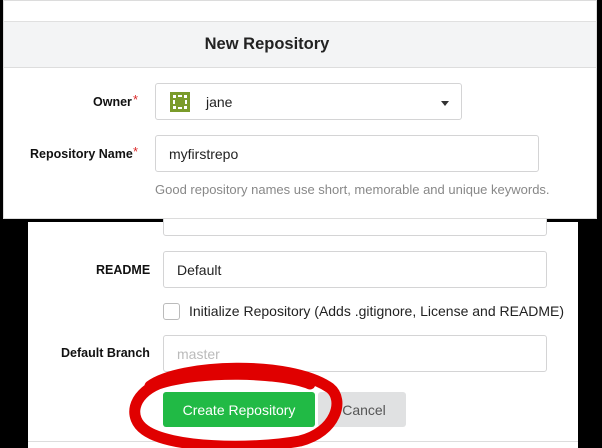  I want to click on owner-dropdown: jane, so click(308, 101).